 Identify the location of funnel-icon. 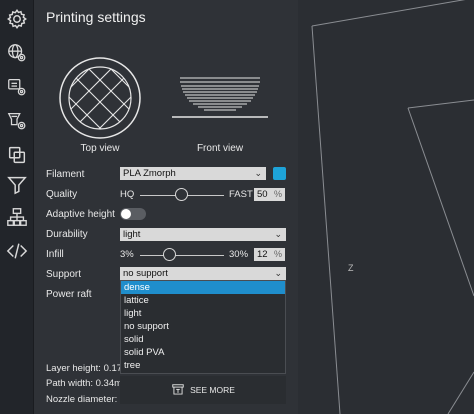
(17, 185).